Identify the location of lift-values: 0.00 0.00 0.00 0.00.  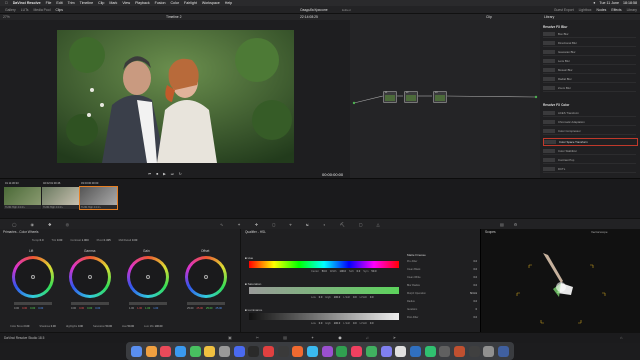
(28, 308).